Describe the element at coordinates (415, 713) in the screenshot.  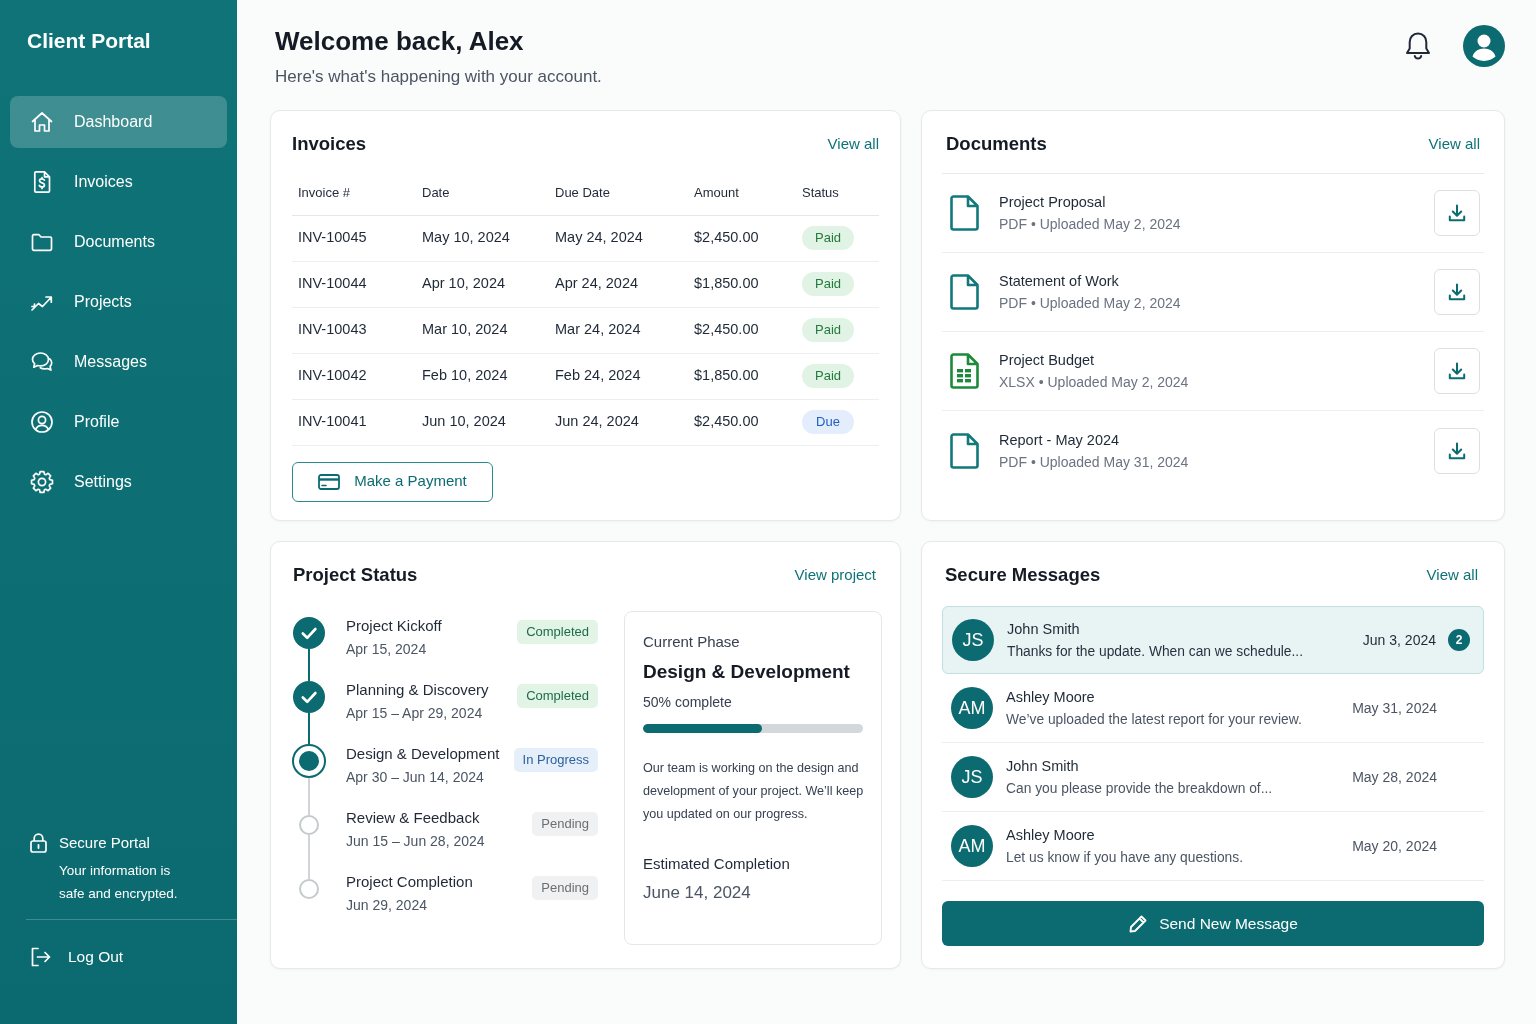
I see `phase-dates: Apr 15 – Apr 29, 2024` at that location.